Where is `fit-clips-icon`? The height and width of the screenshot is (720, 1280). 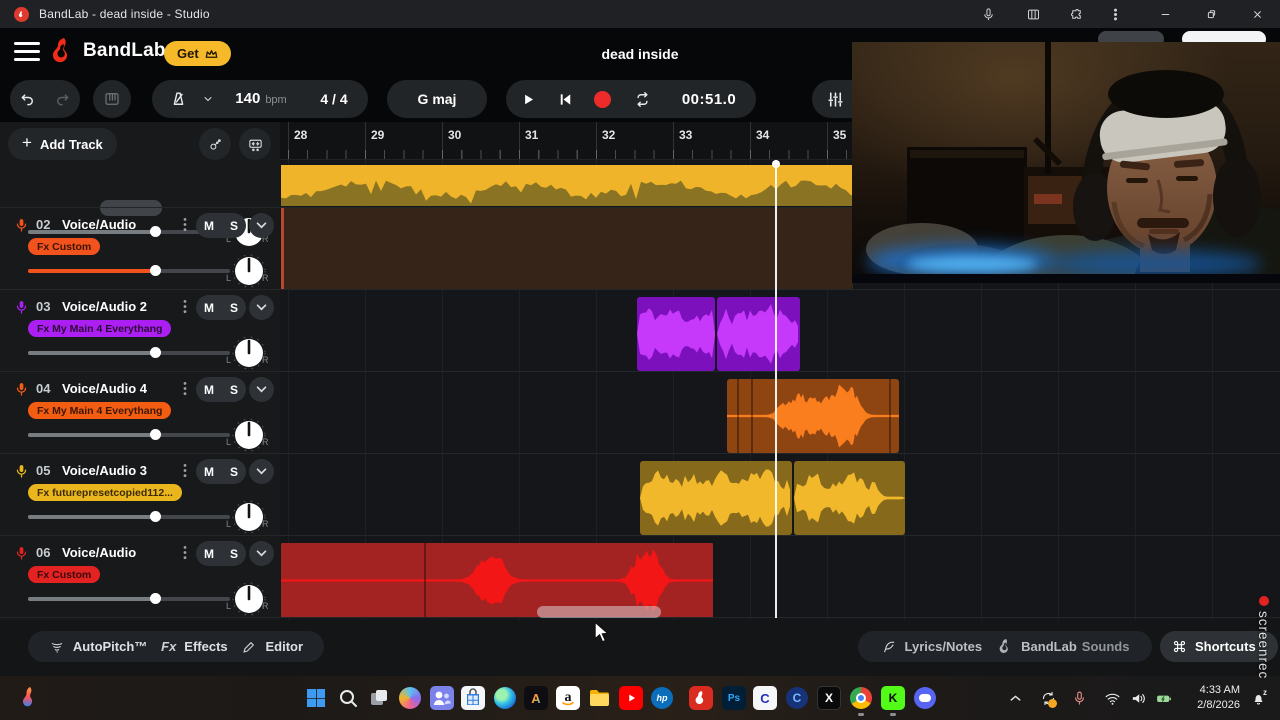 fit-clips-icon is located at coordinates (255, 144).